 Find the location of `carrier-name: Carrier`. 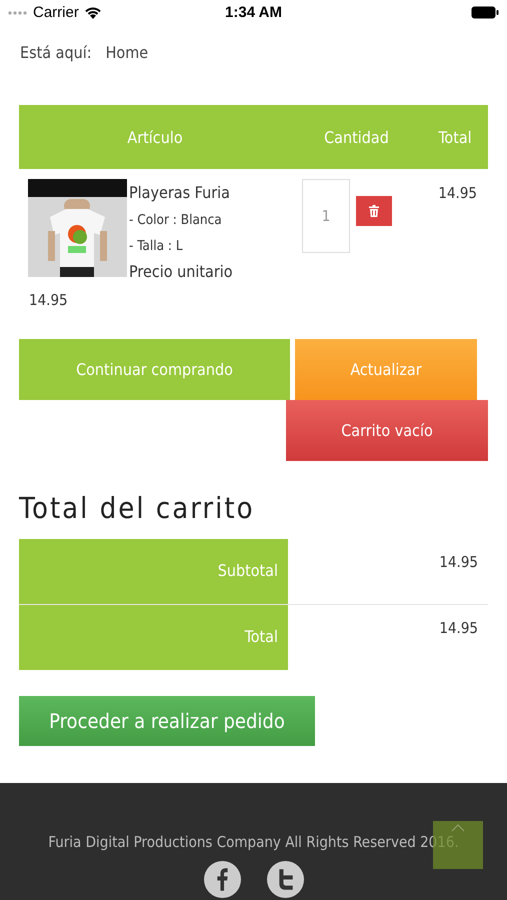

carrier-name: Carrier is located at coordinates (56, 12).